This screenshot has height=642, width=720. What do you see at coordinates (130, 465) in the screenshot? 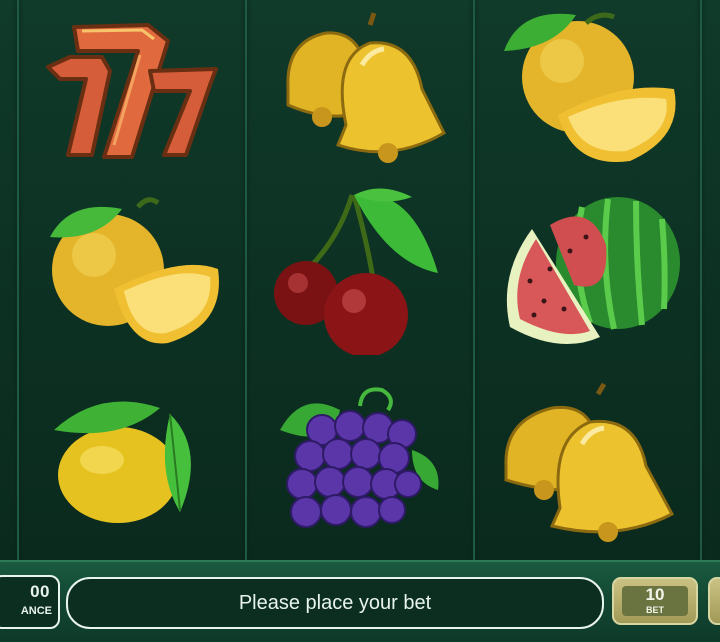
I see `symbol-lemon-icon` at bounding box center [130, 465].